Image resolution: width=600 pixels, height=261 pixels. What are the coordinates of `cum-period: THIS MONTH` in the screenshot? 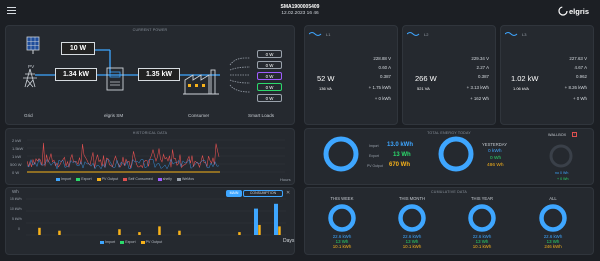 It's located at (412, 198).